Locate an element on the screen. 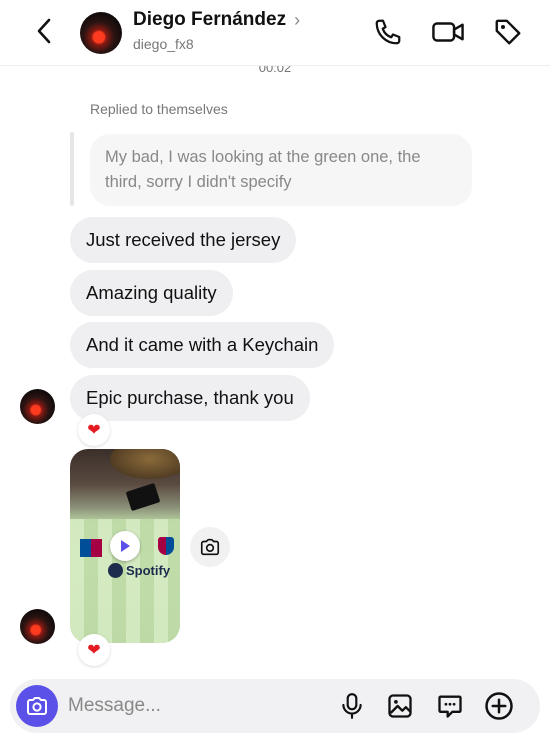  spotify-logo: Spotify is located at coordinates (139, 570).